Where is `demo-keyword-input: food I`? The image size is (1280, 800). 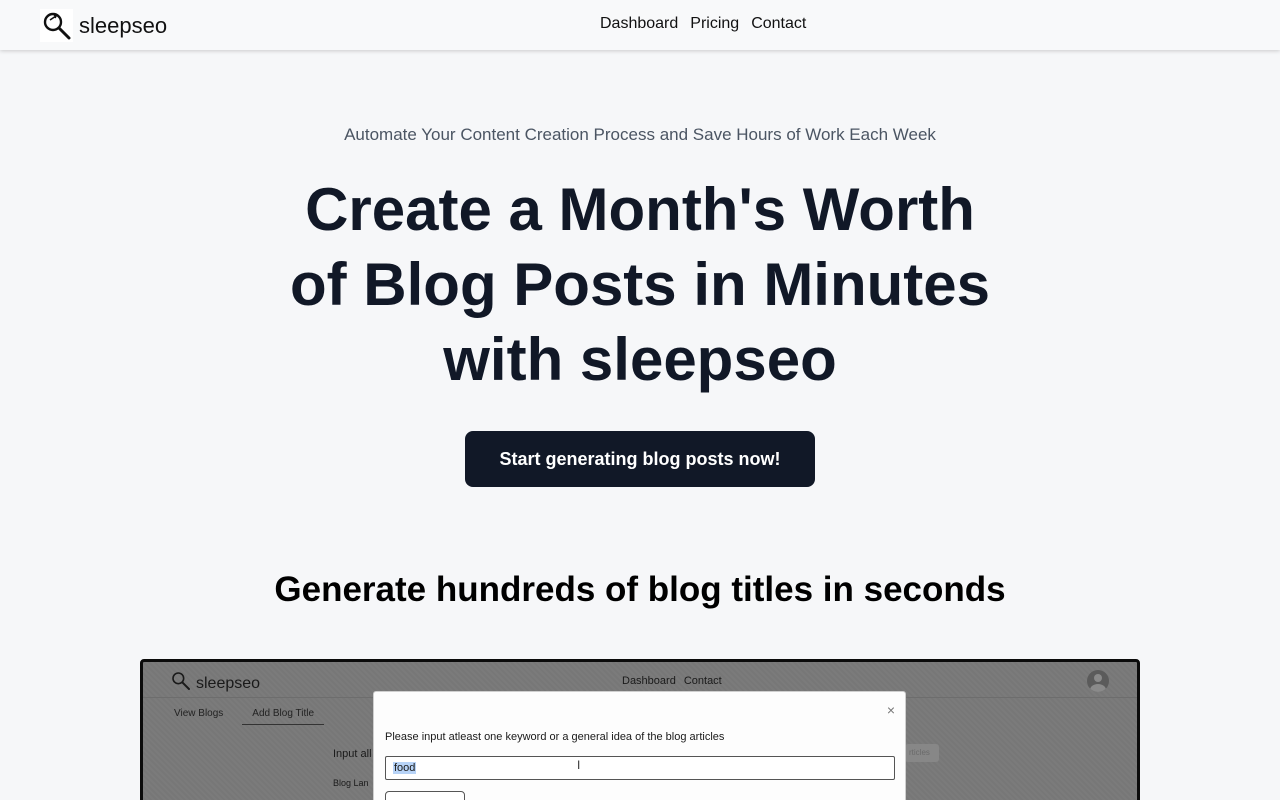 demo-keyword-input: food I is located at coordinates (640, 768).